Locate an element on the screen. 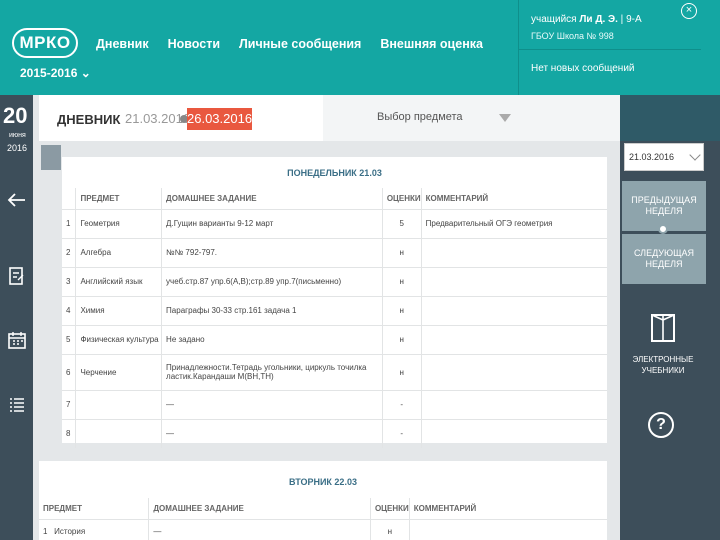 The width and height of the screenshot is (720, 540). user-divider is located at coordinates (610, 49).